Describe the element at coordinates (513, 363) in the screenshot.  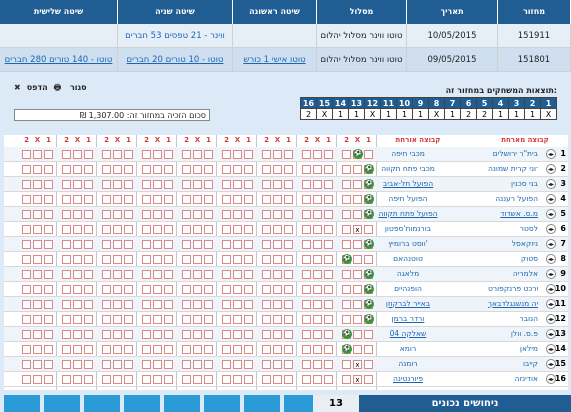
I see `home-team: קייבו` at that location.